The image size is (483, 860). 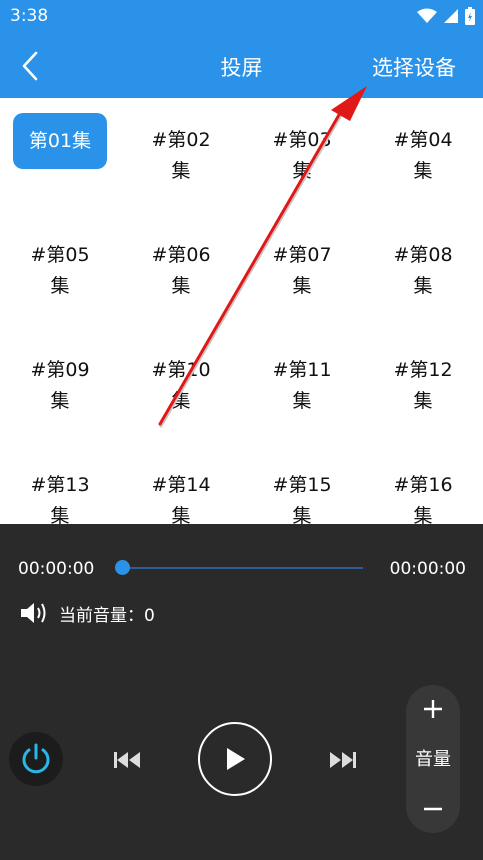 What do you see at coordinates (242, 568) in the screenshot?
I see `progress-track` at bounding box center [242, 568].